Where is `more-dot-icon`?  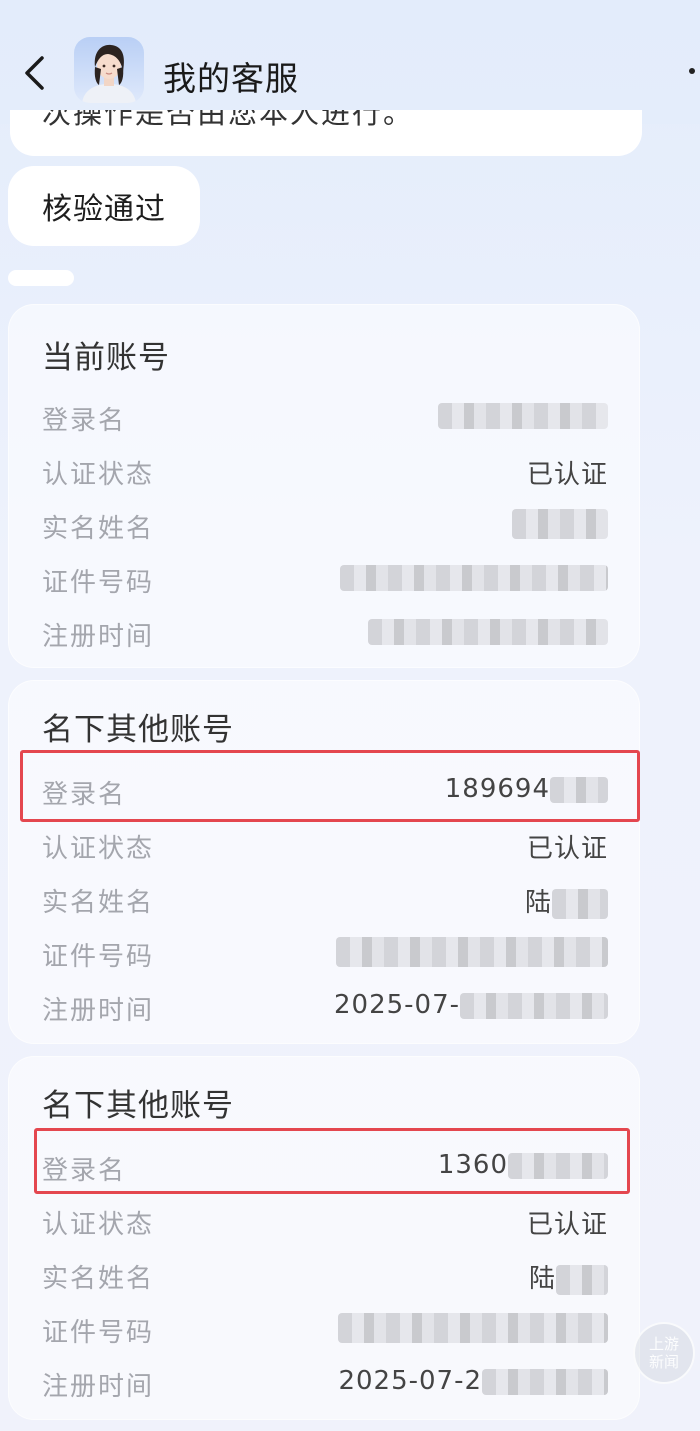
more-dot-icon is located at coordinates (692, 71).